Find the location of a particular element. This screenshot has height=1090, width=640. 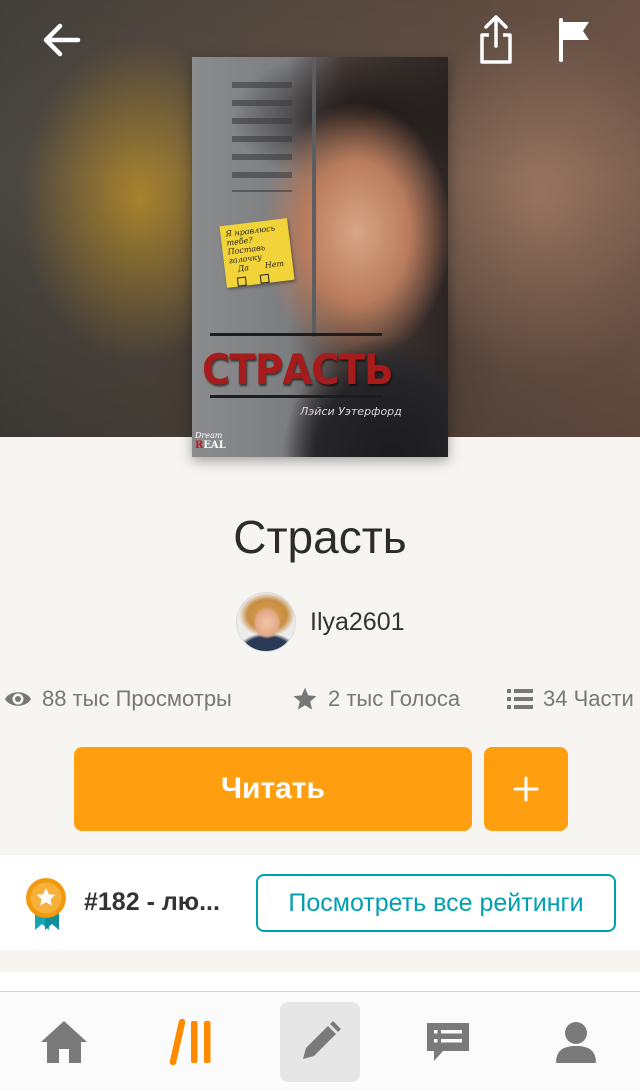

avatar is located at coordinates (266, 622).